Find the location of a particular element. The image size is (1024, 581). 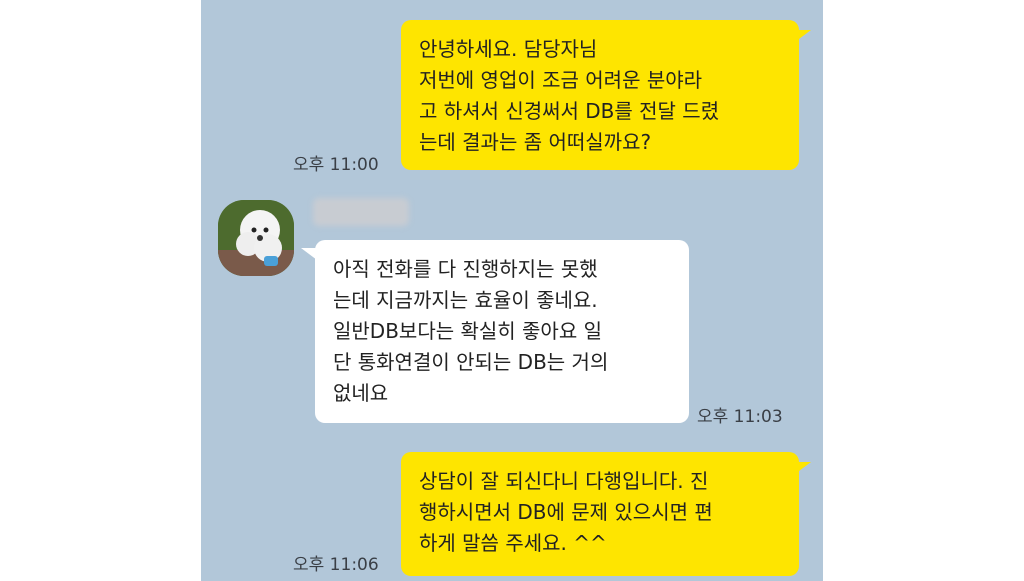

message-line: 하게 말씀 주세요. ^^ is located at coordinates (513, 543).